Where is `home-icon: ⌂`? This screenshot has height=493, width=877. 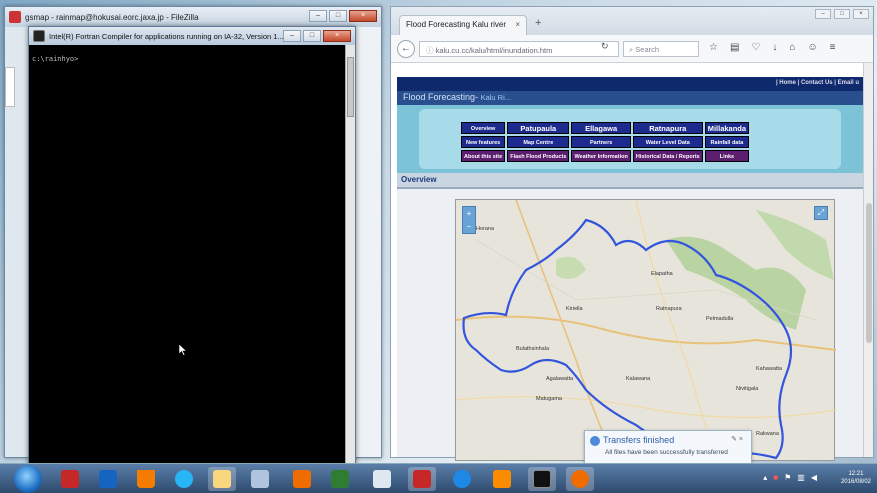
home-icon: ⌂ is located at coordinates (792, 47).